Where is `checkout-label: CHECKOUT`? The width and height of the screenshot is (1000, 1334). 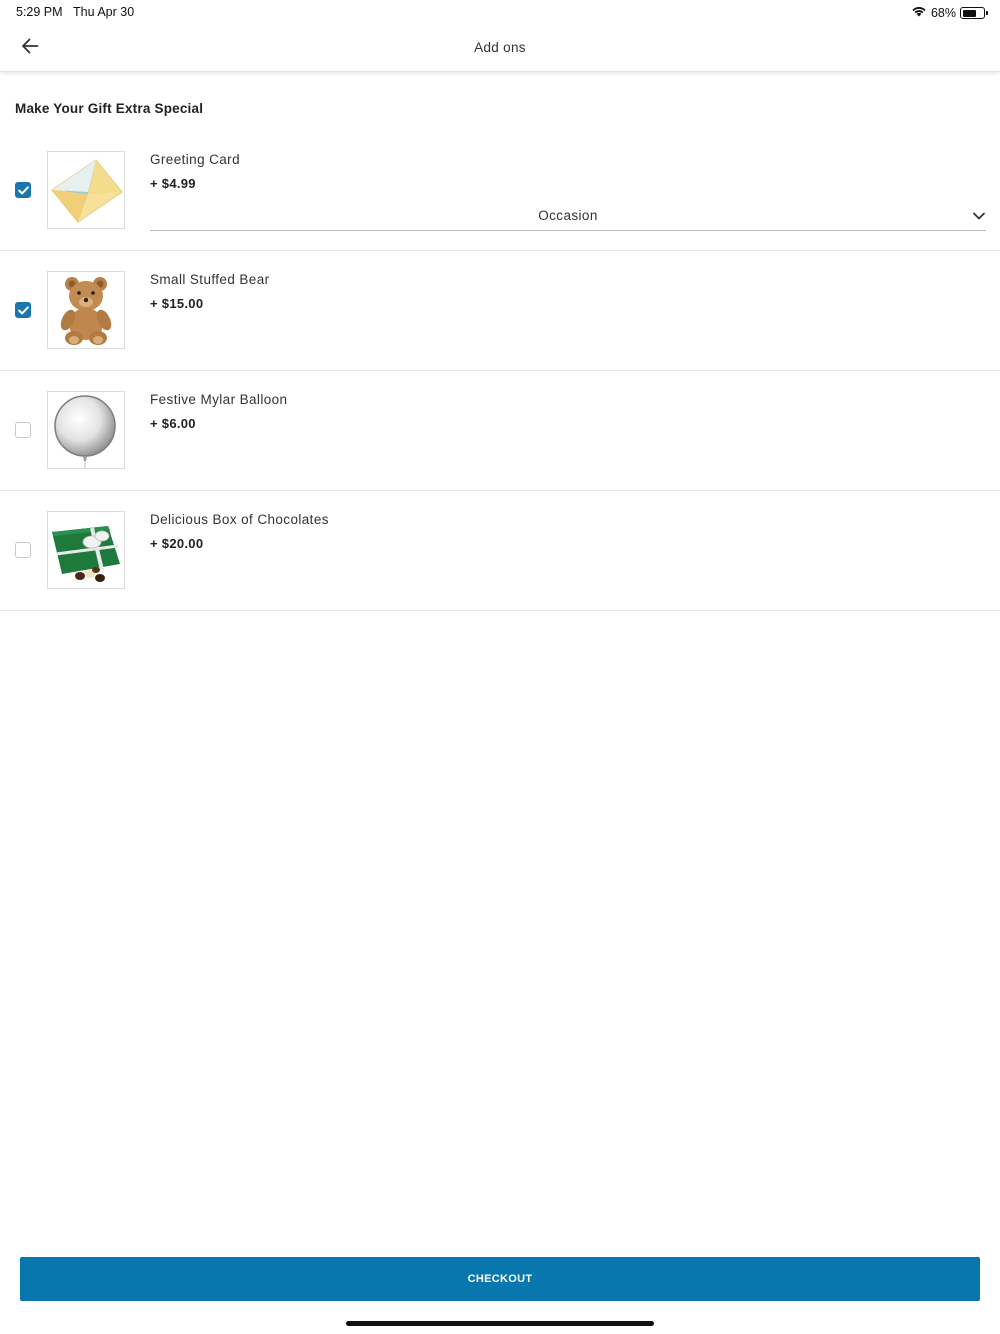 checkout-label: CHECKOUT is located at coordinates (500, 1279).